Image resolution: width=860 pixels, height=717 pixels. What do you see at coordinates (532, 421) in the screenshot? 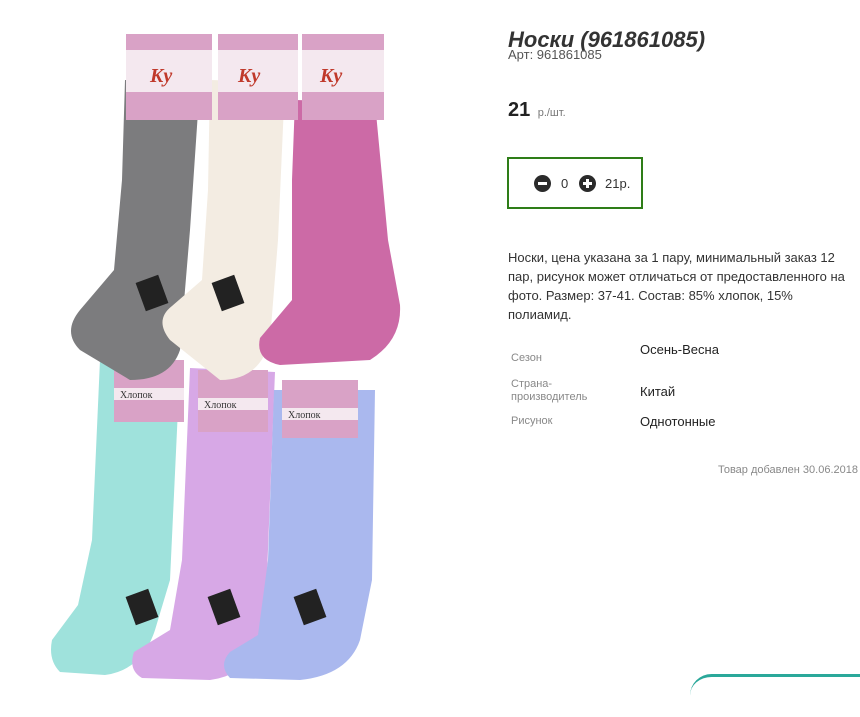
I see `attribute-label: Рисунок` at bounding box center [532, 421].